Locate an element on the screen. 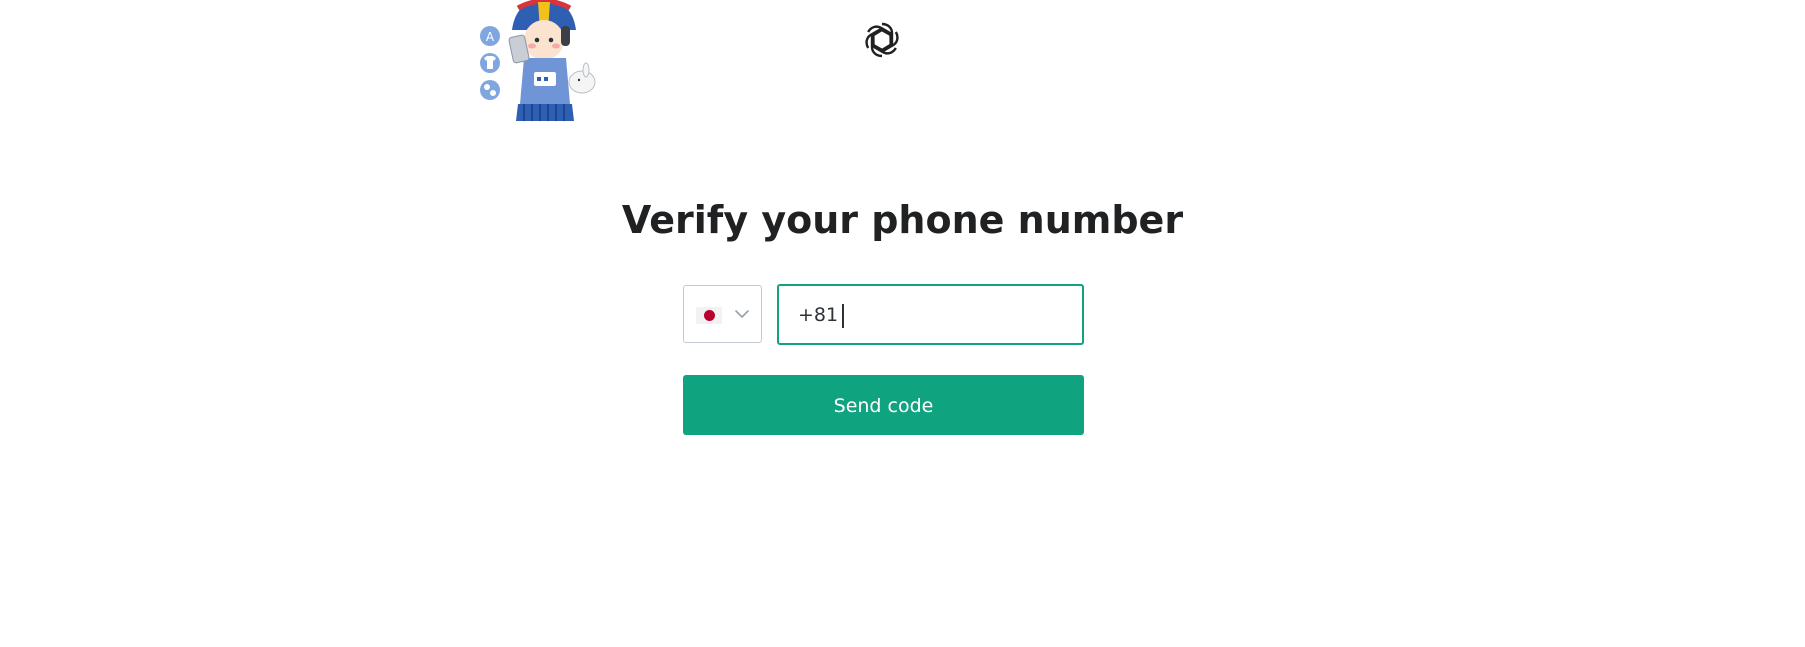 This screenshot has width=1805, height=647. phone-number-value: +81 is located at coordinates (818, 315).